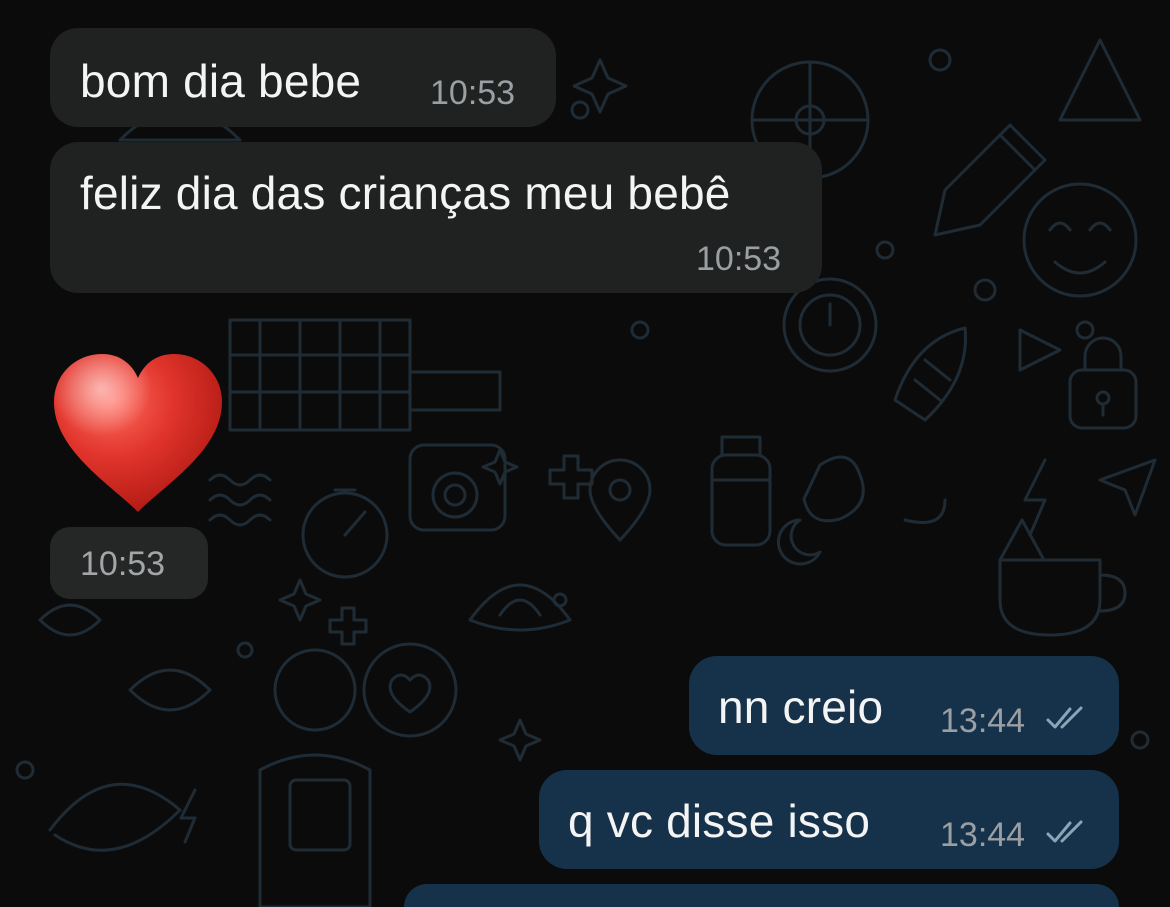 This screenshot has height=907, width=1170. What do you see at coordinates (801, 707) in the screenshot?
I see `message-text: nn creio` at bounding box center [801, 707].